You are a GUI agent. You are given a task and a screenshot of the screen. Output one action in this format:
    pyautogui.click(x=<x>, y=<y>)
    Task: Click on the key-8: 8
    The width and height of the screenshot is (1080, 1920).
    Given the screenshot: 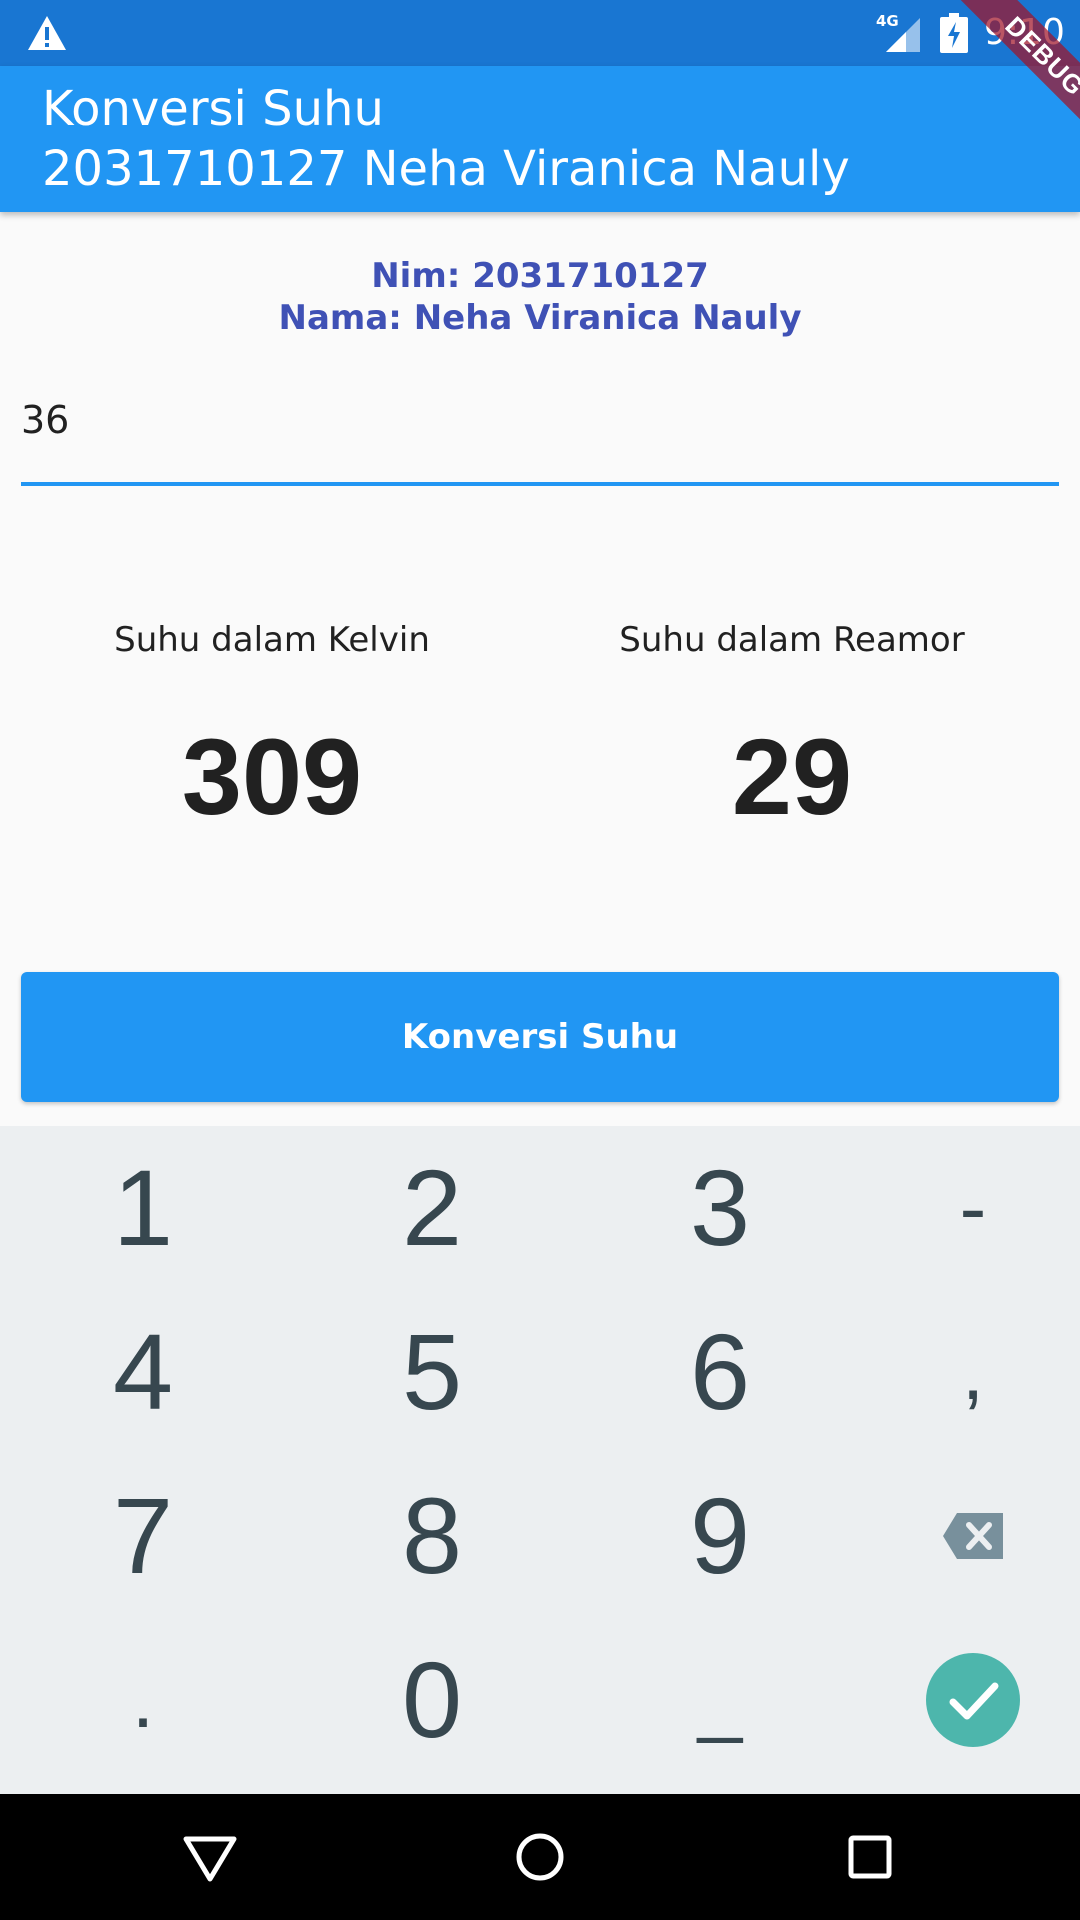 What is the action you would take?
    pyautogui.click(x=432, y=1536)
    